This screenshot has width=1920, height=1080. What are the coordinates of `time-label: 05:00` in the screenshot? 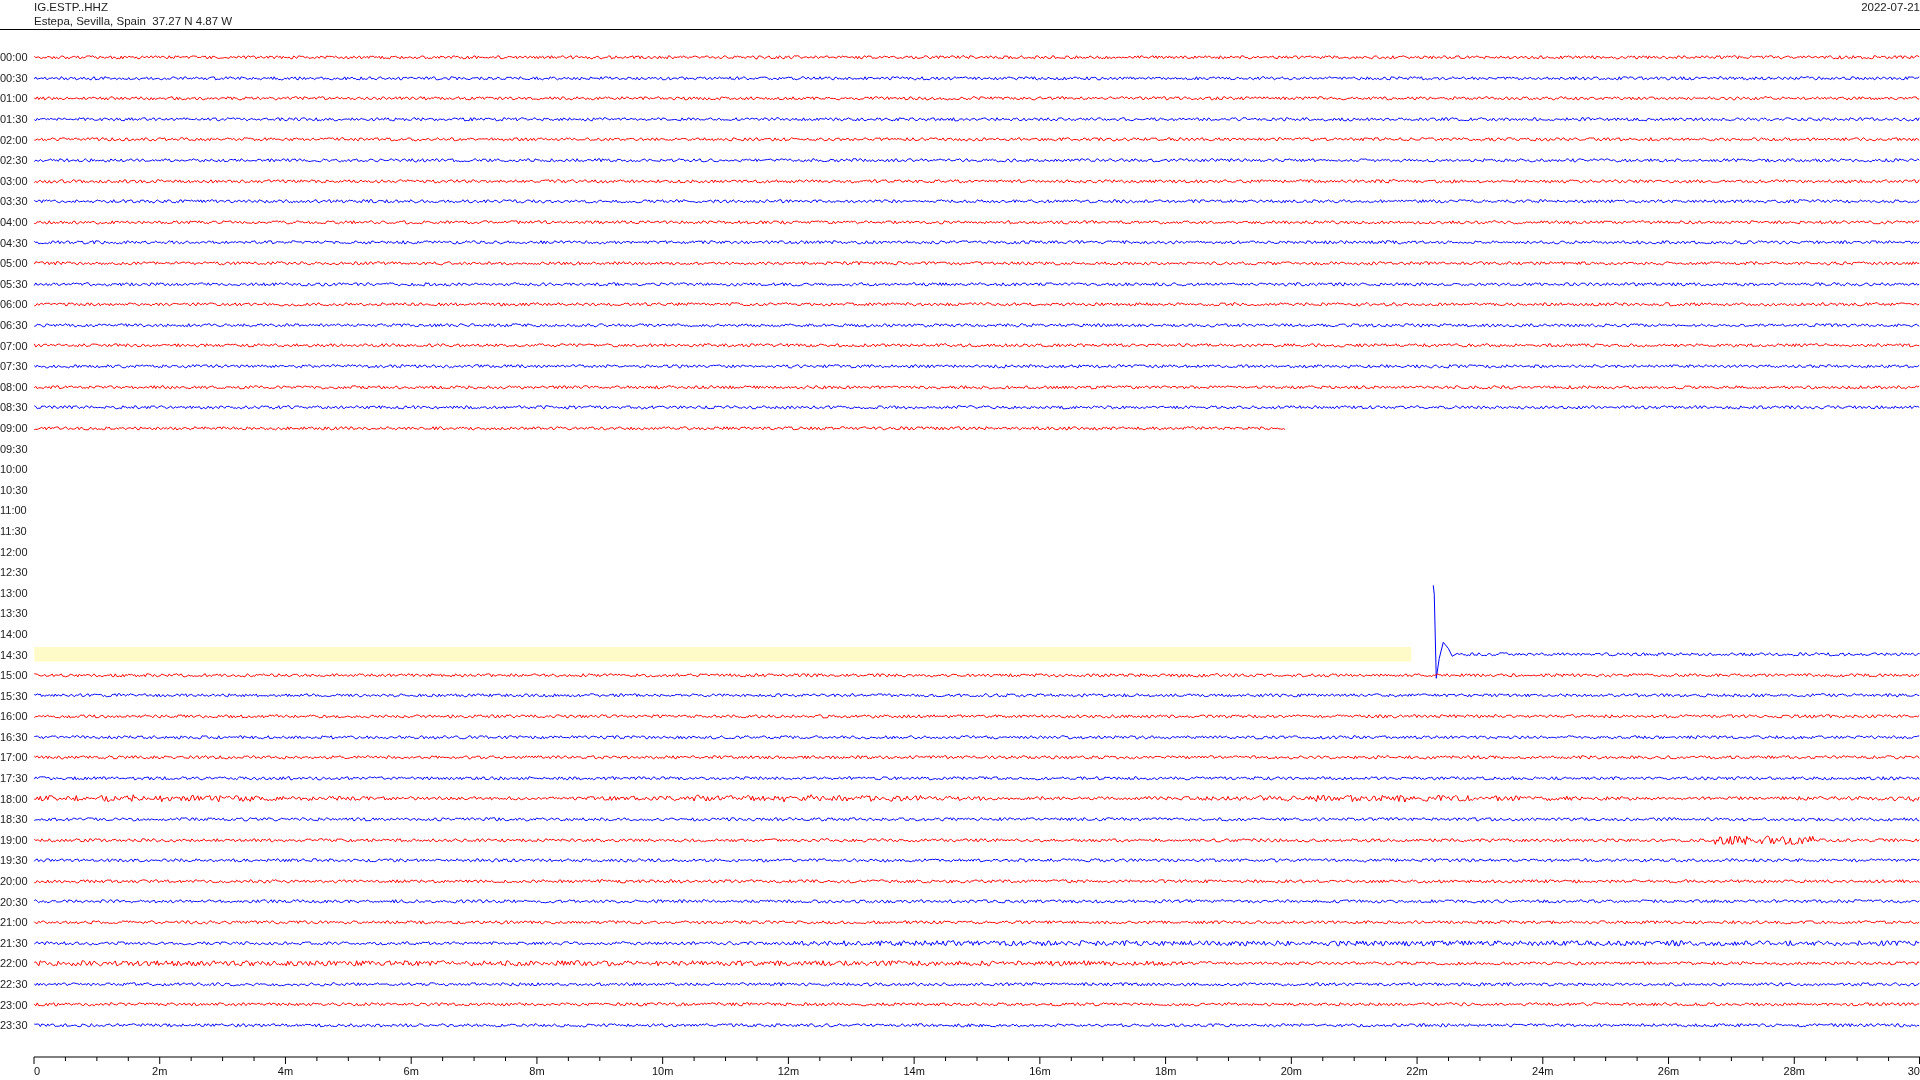 It's located at (14, 263).